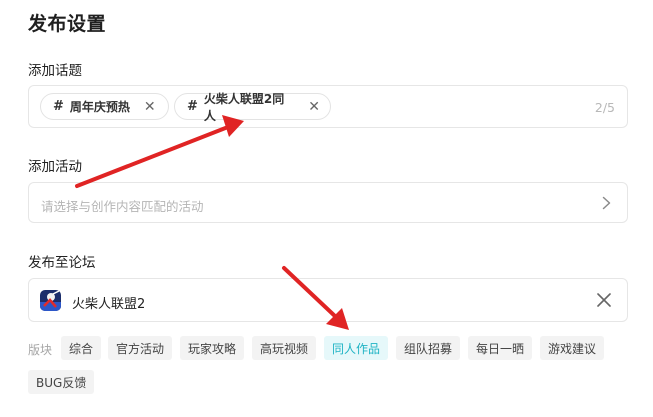 This screenshot has width=653, height=417. What do you see at coordinates (606, 203) in the screenshot?
I see `chevron-right-icon` at bounding box center [606, 203].